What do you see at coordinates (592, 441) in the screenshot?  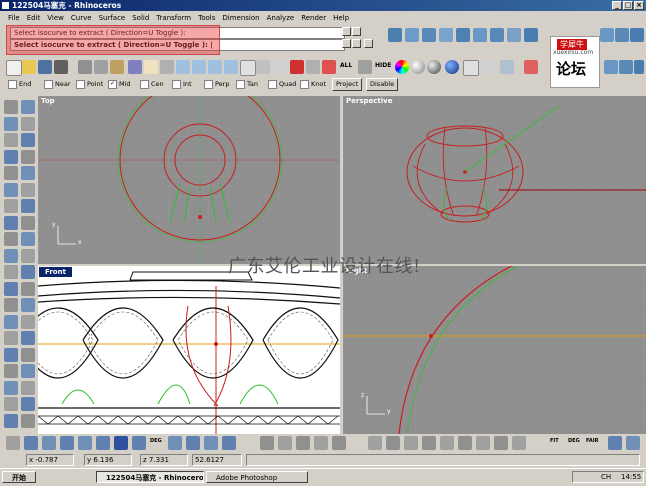 I see `fair-label: FAIR` at bounding box center [592, 441].